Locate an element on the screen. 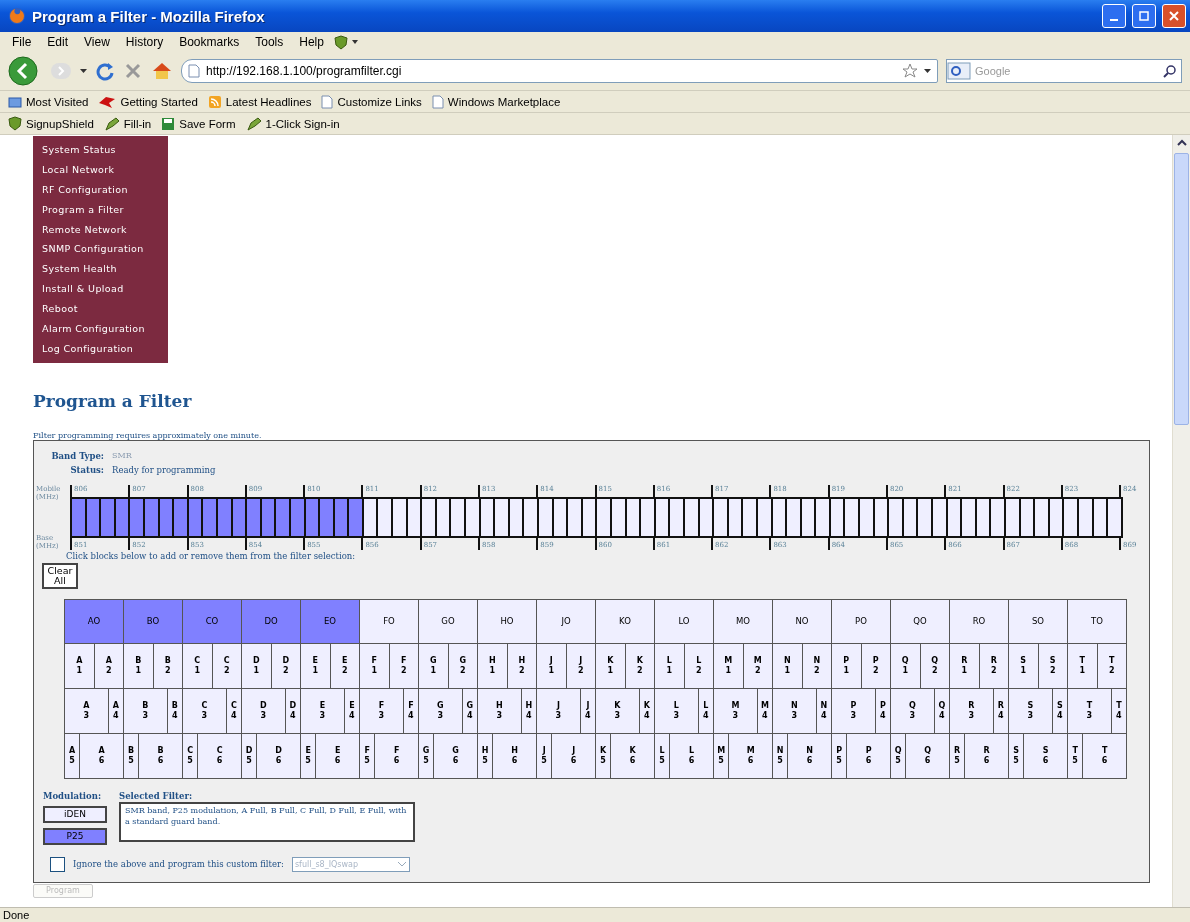 Image resolution: width=1190 pixels, height=922 pixels. channel-block: N 5 is located at coordinates (780, 755).